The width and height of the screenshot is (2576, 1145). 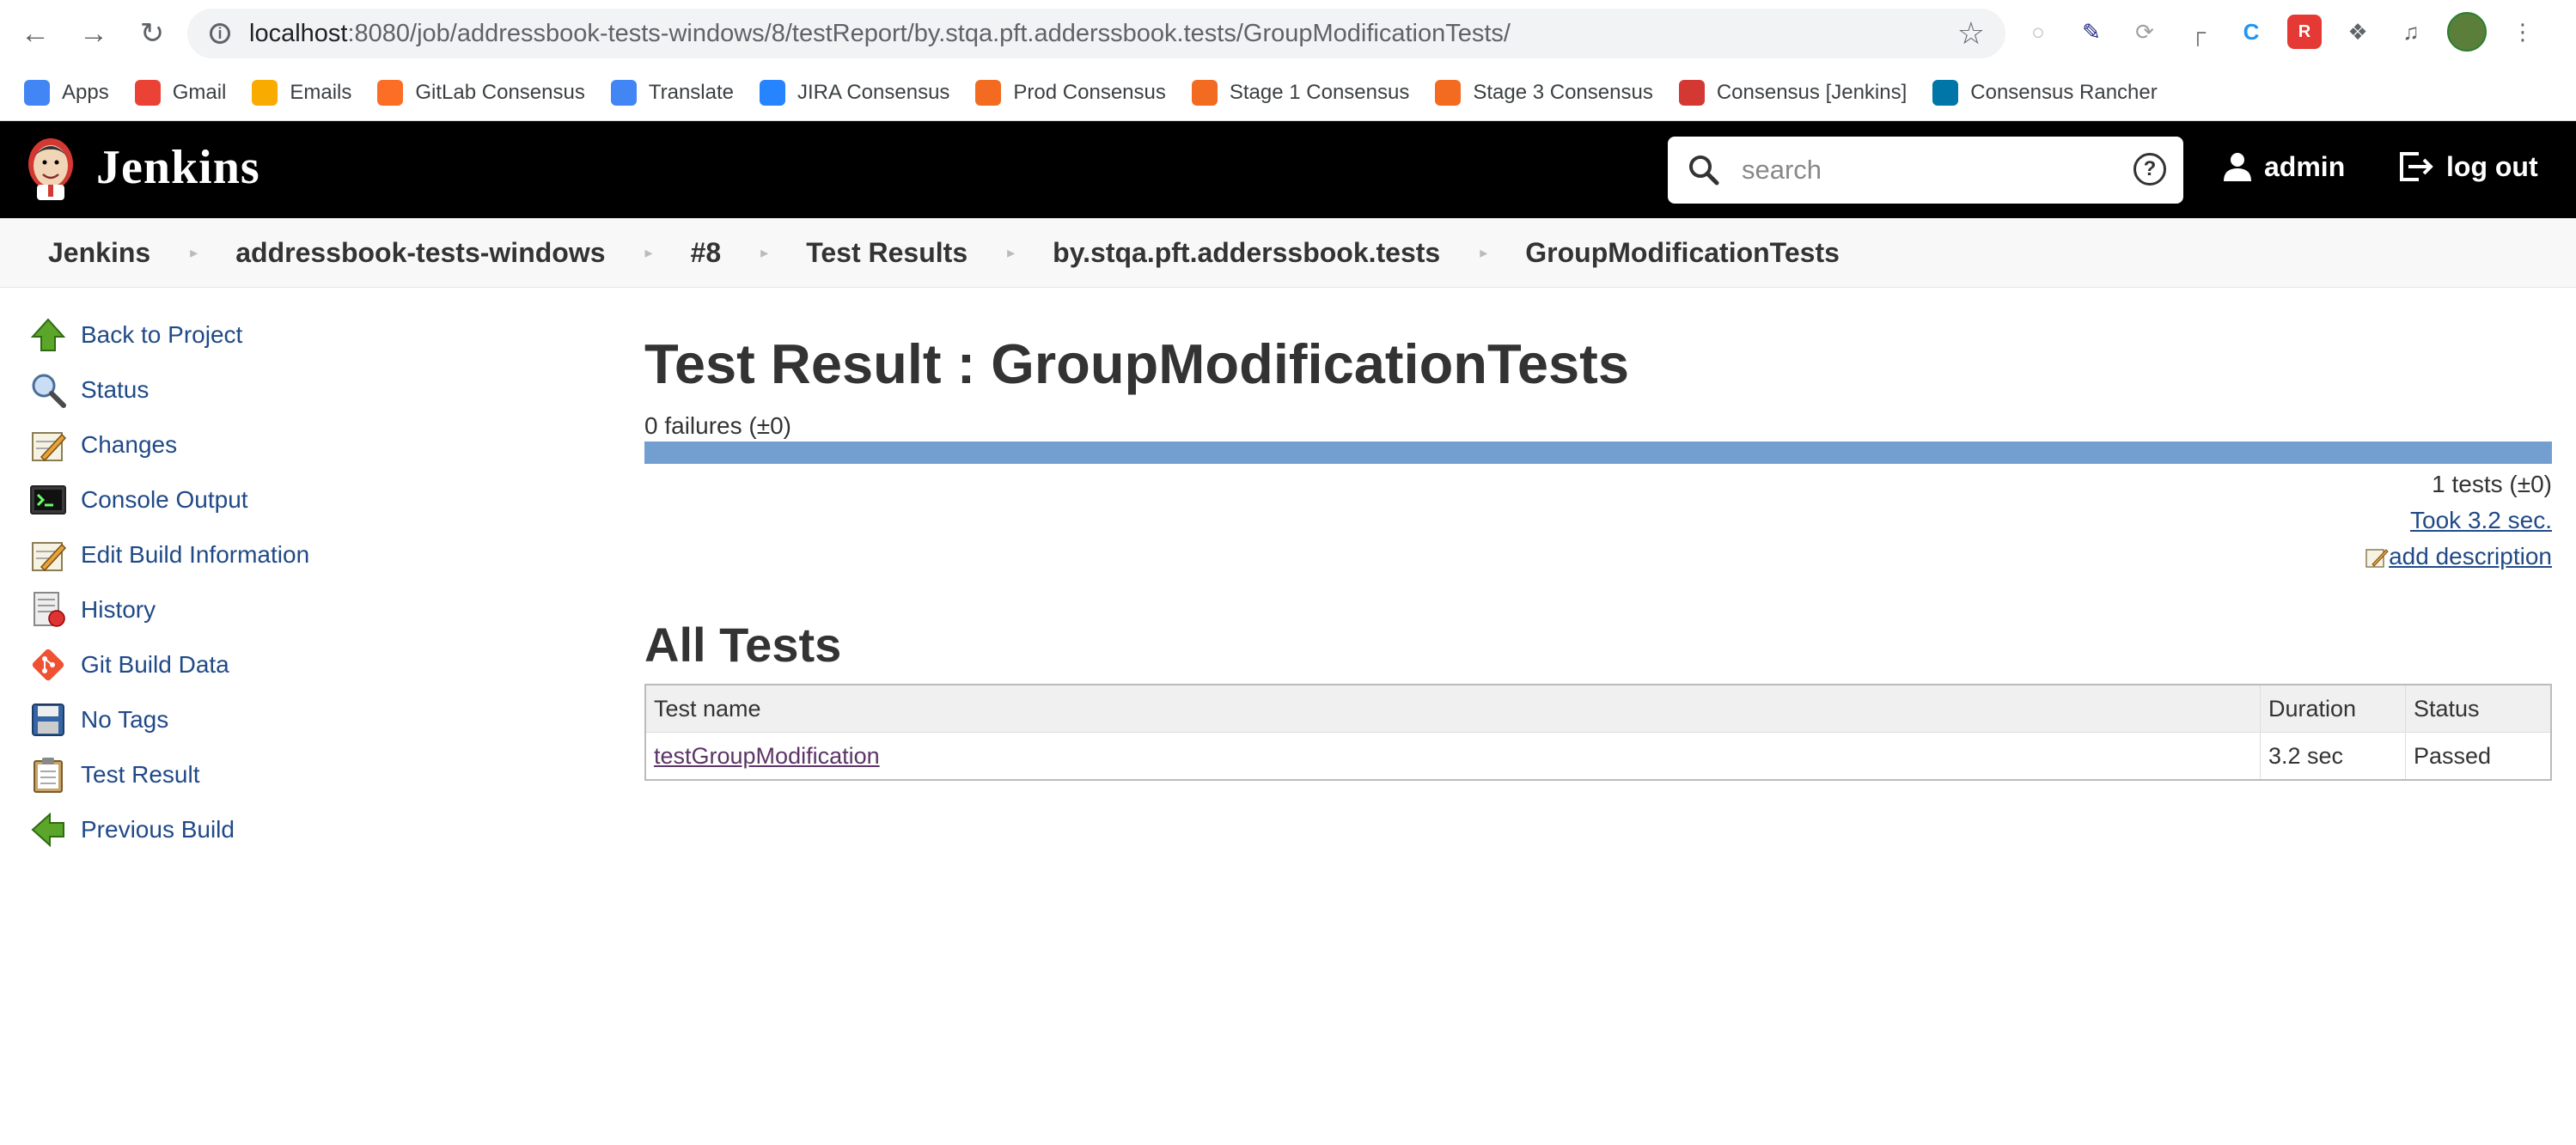 What do you see at coordinates (2492, 166) in the screenshot?
I see `logout-label: log out` at bounding box center [2492, 166].